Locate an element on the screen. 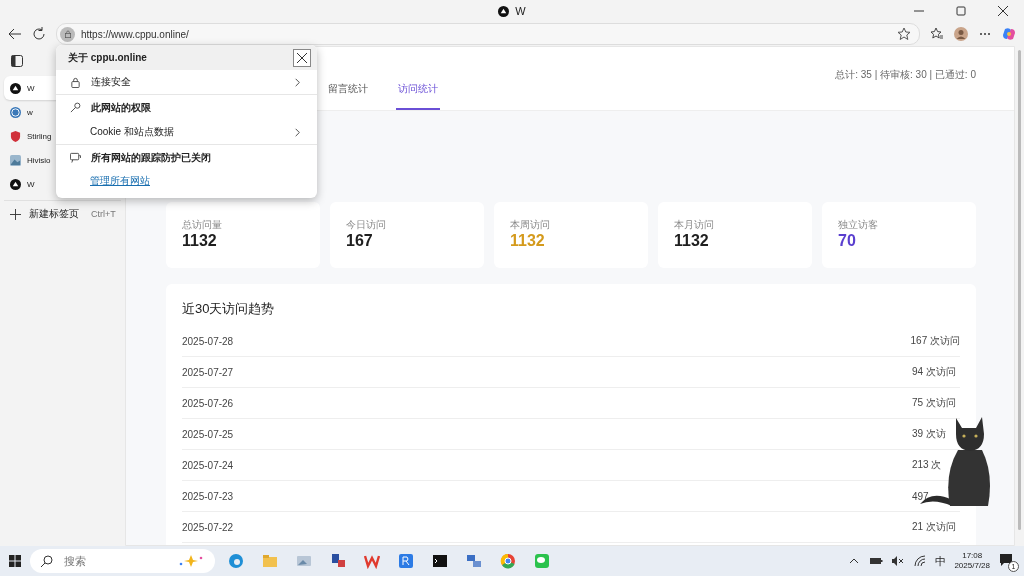  shortcut-label: Ctrl+T is located at coordinates (103, 214).